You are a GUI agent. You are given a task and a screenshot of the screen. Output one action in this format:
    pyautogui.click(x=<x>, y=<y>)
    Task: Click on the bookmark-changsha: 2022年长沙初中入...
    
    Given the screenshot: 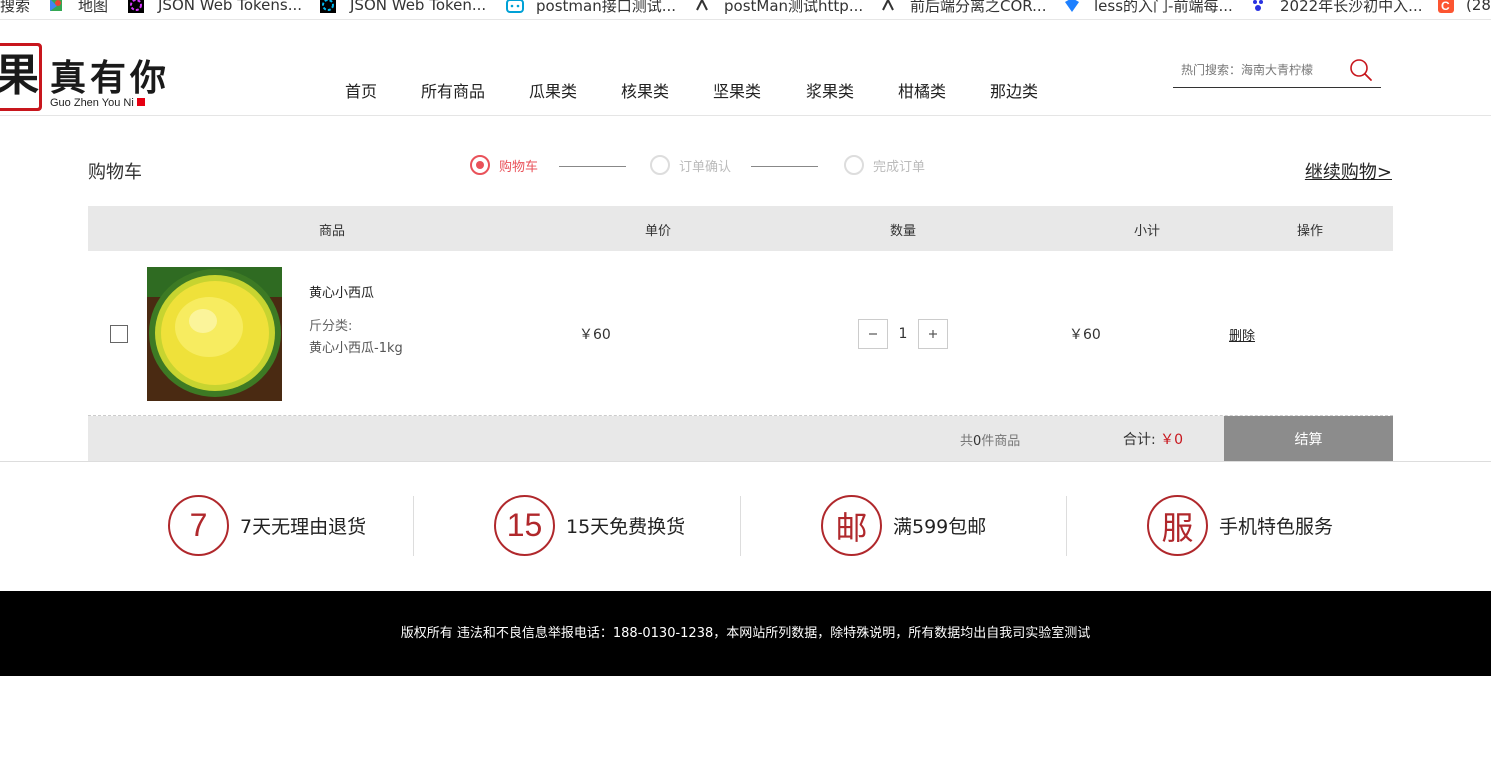 What is the action you would take?
    pyautogui.click(x=1336, y=8)
    